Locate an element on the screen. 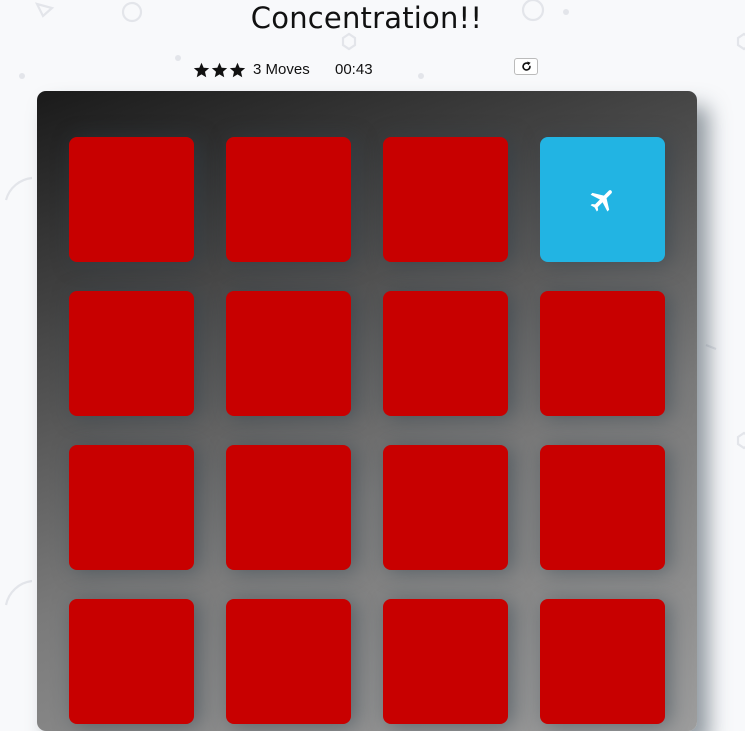 The height and width of the screenshot is (731, 745). restart-button is located at coordinates (526, 66).